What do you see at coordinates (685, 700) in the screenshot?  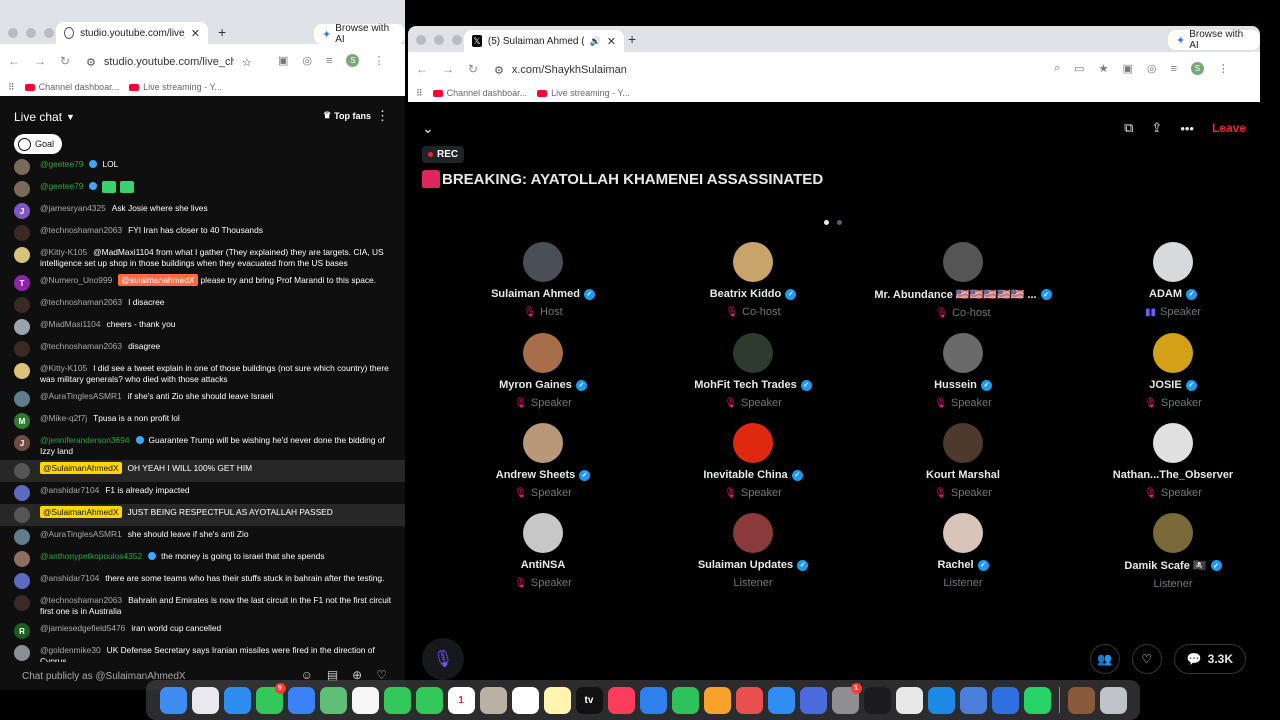 I see `numbers-icon` at bounding box center [685, 700].